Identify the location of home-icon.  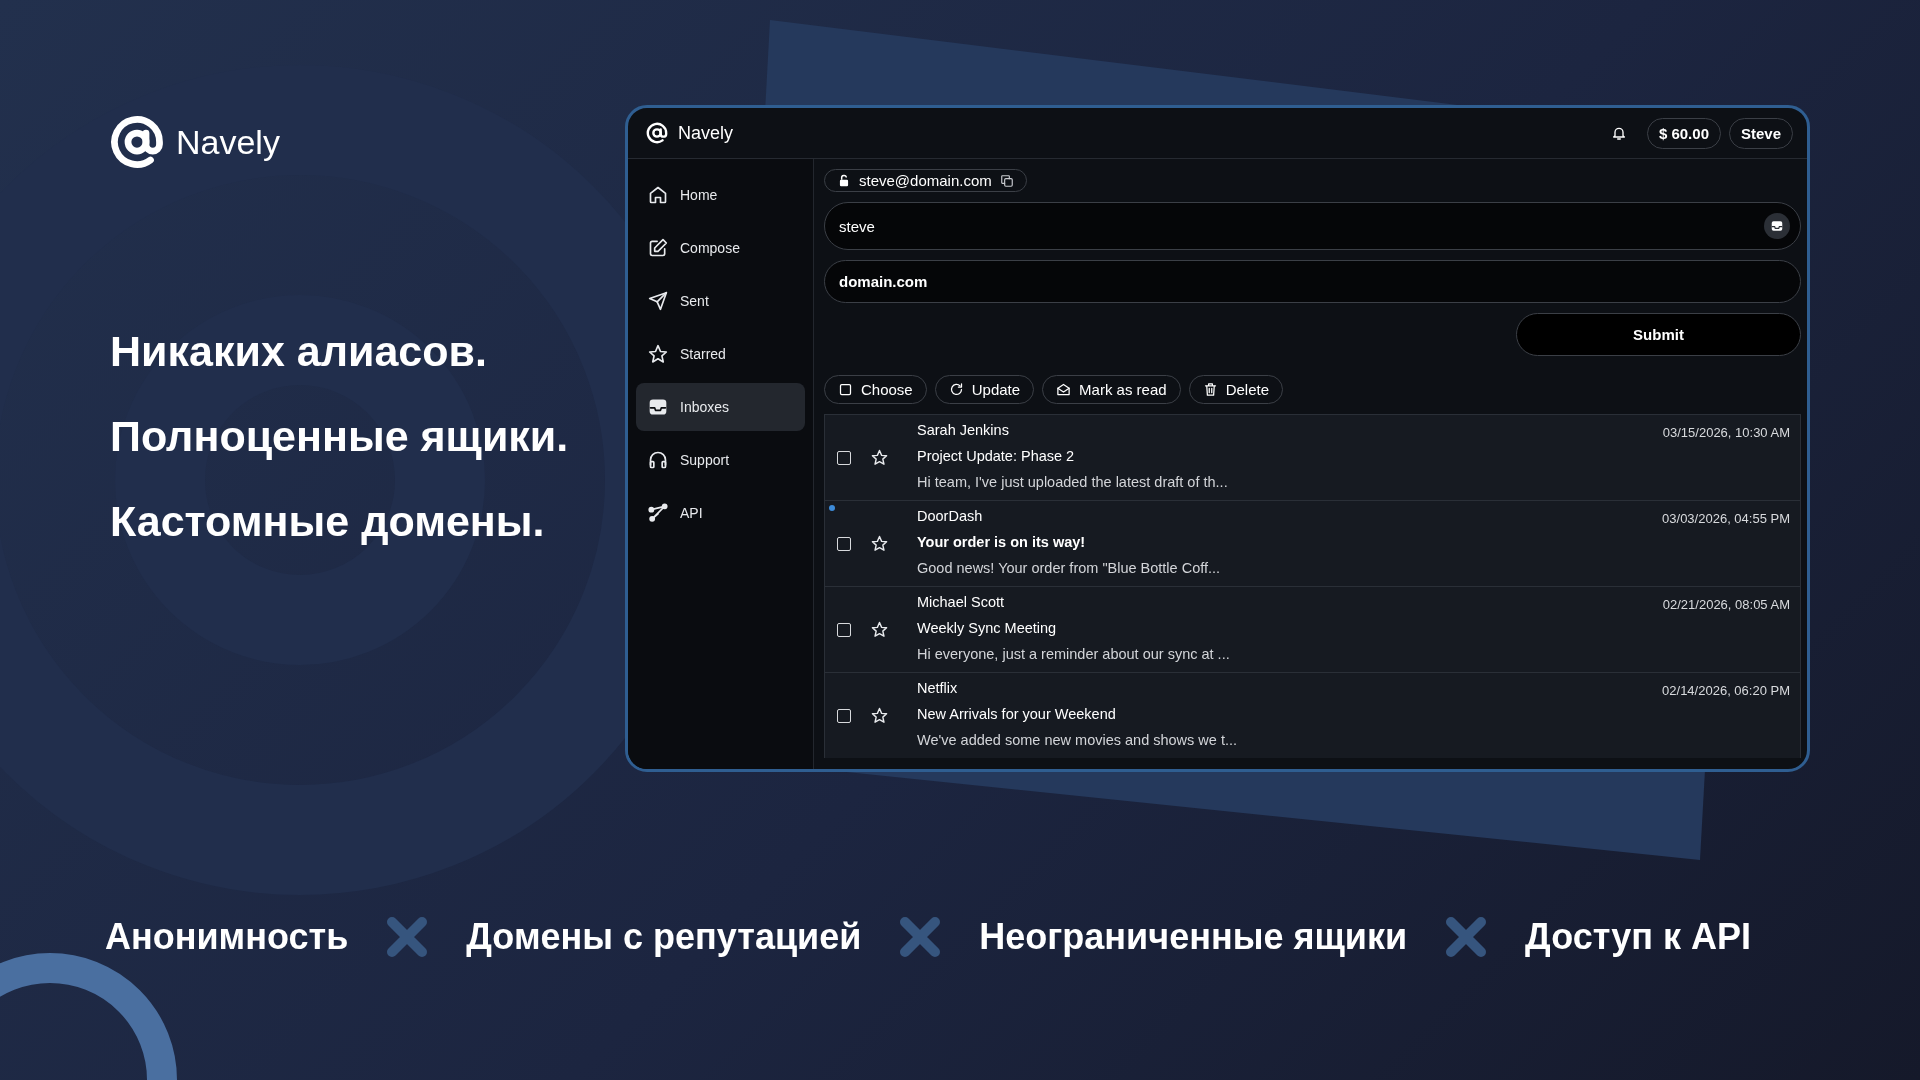
(658, 195).